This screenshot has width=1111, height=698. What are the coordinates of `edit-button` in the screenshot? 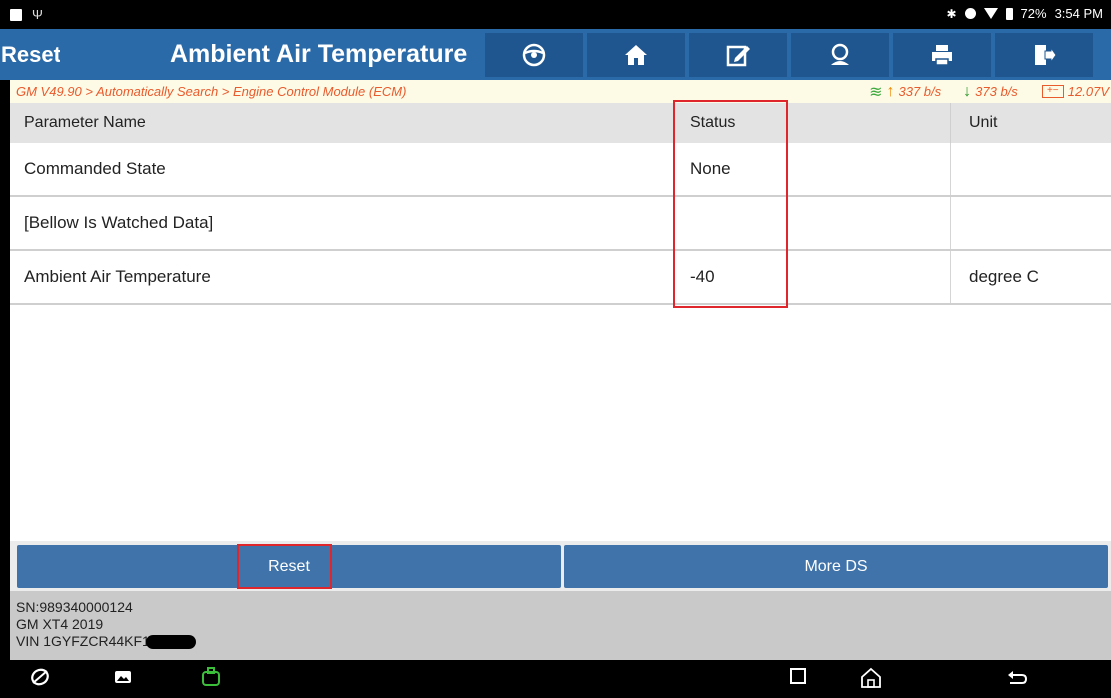 It's located at (738, 54).